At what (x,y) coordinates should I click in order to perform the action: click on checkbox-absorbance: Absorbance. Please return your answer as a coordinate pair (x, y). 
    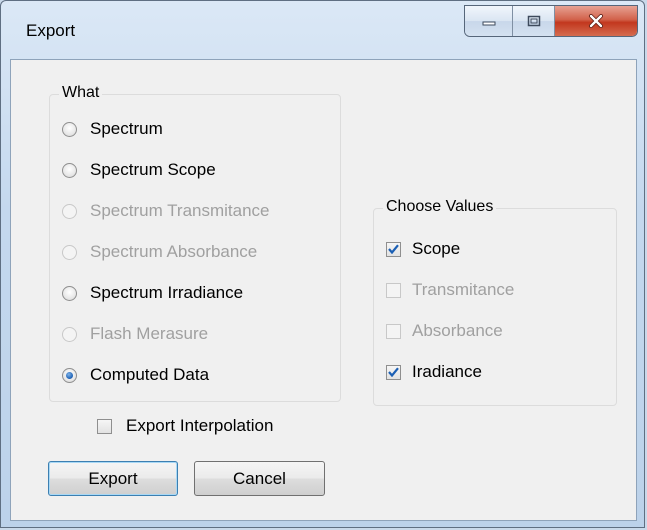
    Looking at the image, I should click on (444, 331).